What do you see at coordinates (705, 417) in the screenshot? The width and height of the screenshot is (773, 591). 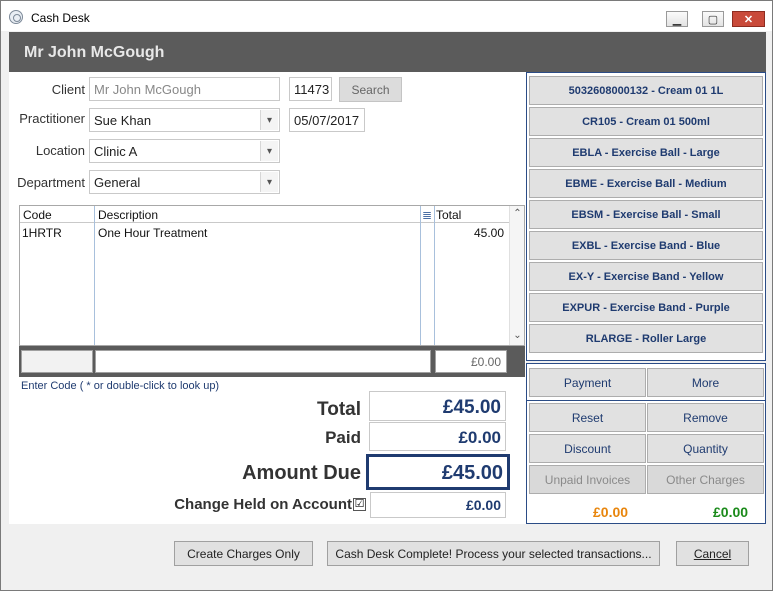 I see `remove-button: Remove` at bounding box center [705, 417].